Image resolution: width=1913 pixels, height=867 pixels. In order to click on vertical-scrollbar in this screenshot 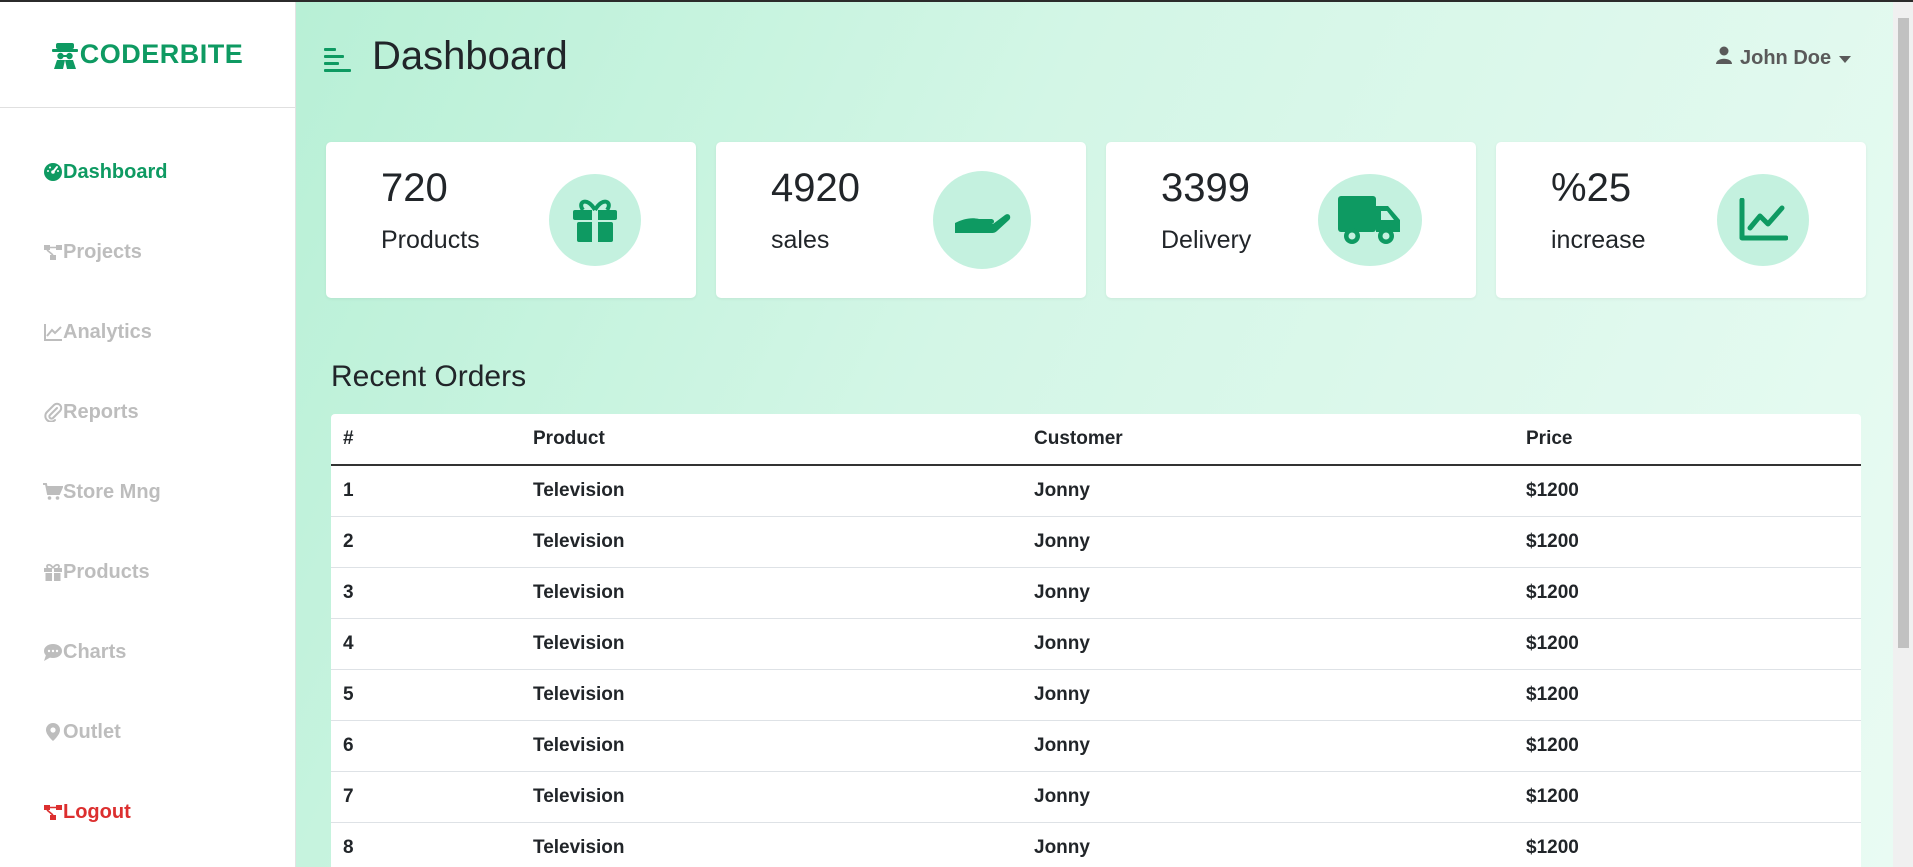, I will do `click(1903, 434)`.